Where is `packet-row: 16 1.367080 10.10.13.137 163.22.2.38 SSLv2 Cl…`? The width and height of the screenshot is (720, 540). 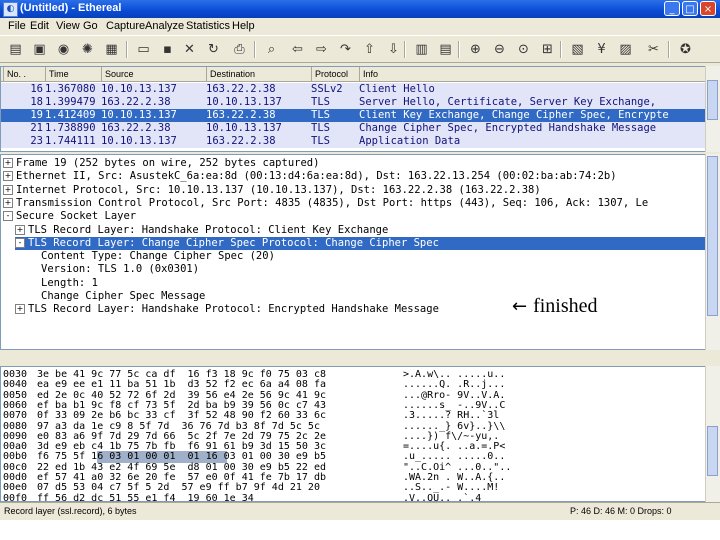
packet-row: 16 1.367080 10.10.13.137 163.22.2.38 SSLv2 Cl… is located at coordinates (353, 89).